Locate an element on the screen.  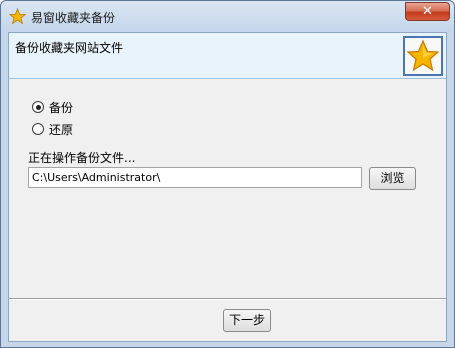
next-button: 下一步 is located at coordinates (247, 320).